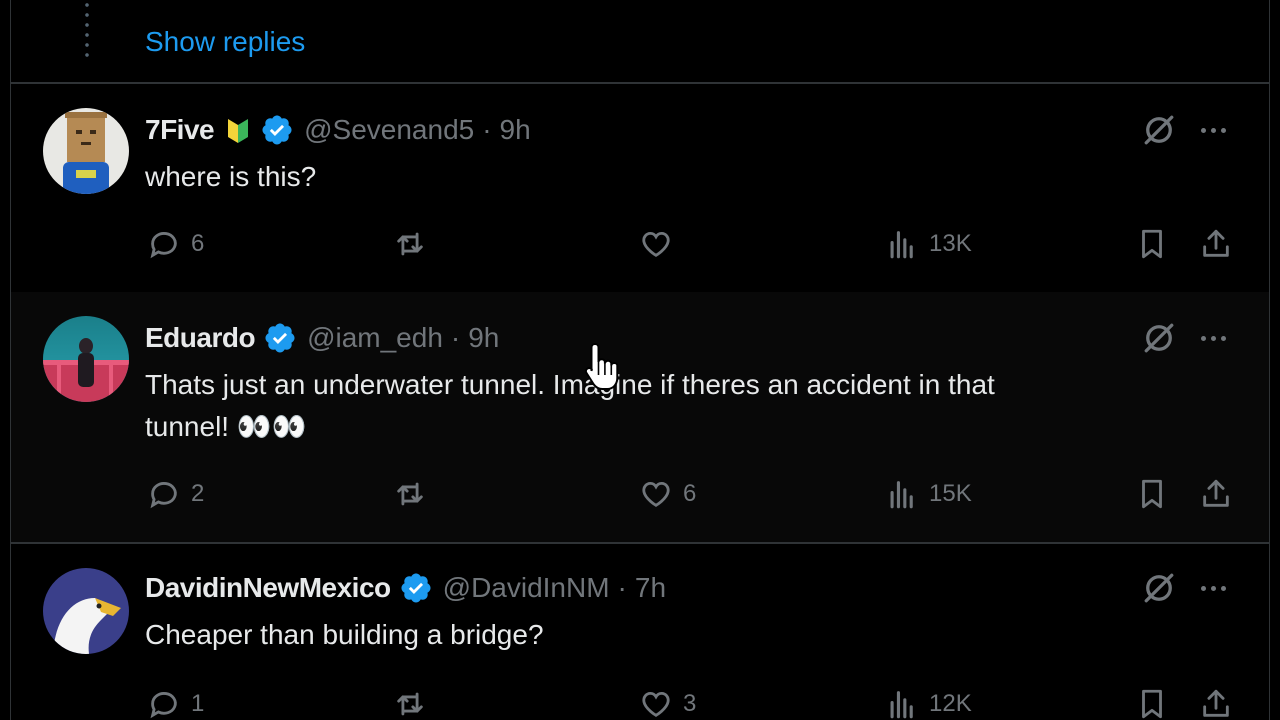  I want to click on reply-button: 2, so click(175, 494).